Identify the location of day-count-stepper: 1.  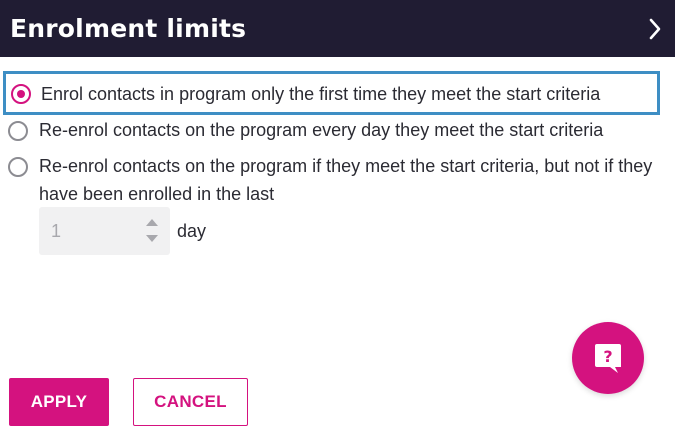
(104, 231).